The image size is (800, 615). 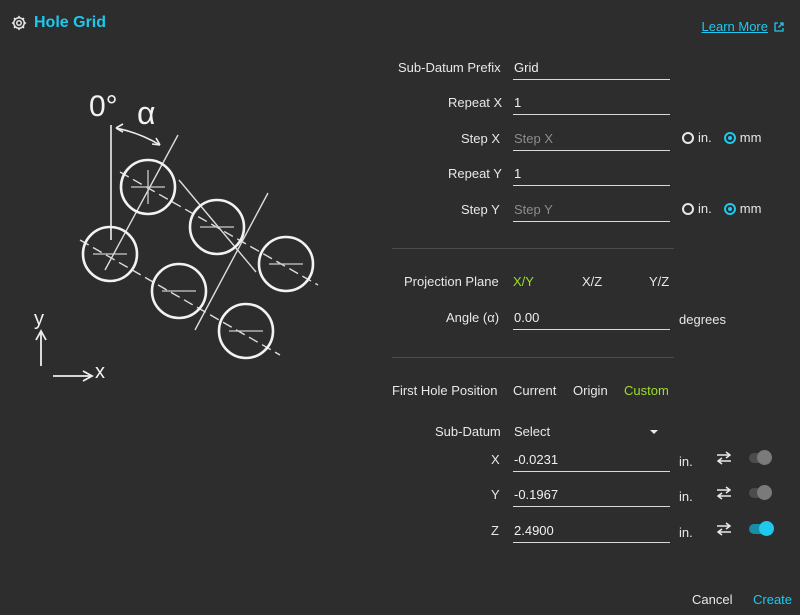 What do you see at coordinates (468, 431) in the screenshot?
I see `sub-datum-label: Sub-Datum` at bounding box center [468, 431].